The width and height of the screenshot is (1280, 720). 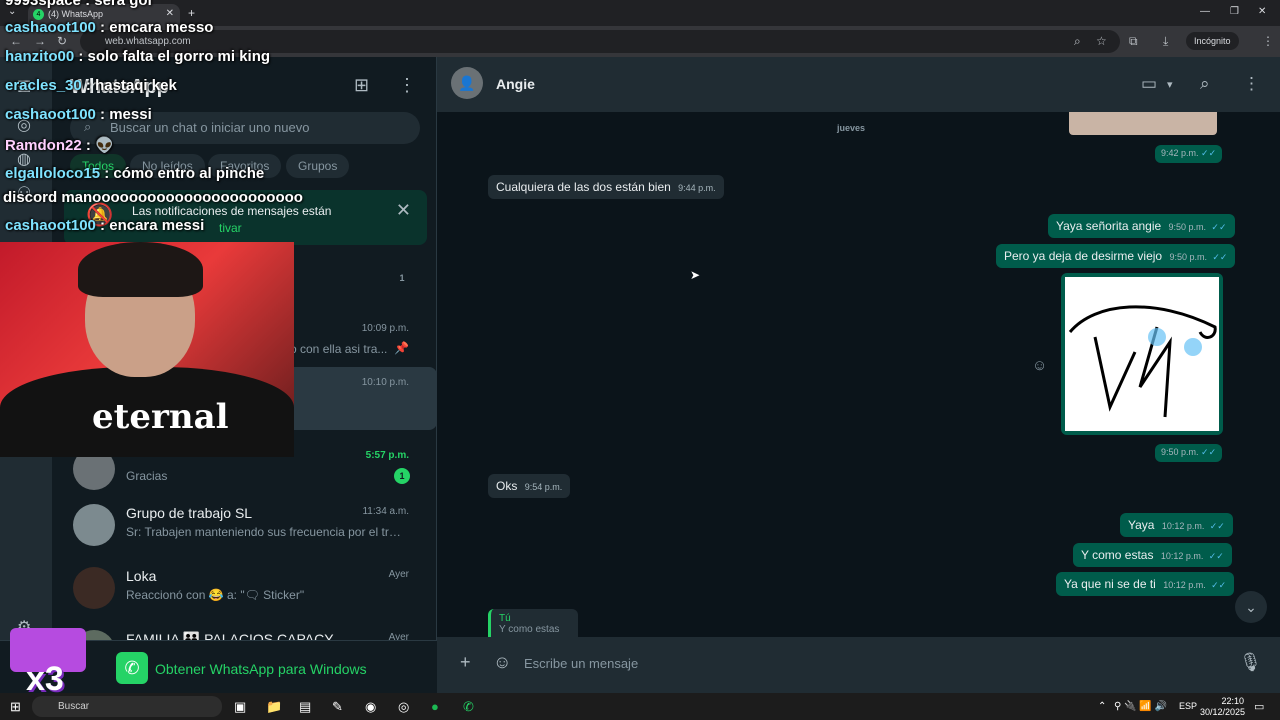 What do you see at coordinates (407, 85) in the screenshot?
I see `sidebar-menu-icon: ⋮` at bounding box center [407, 85].